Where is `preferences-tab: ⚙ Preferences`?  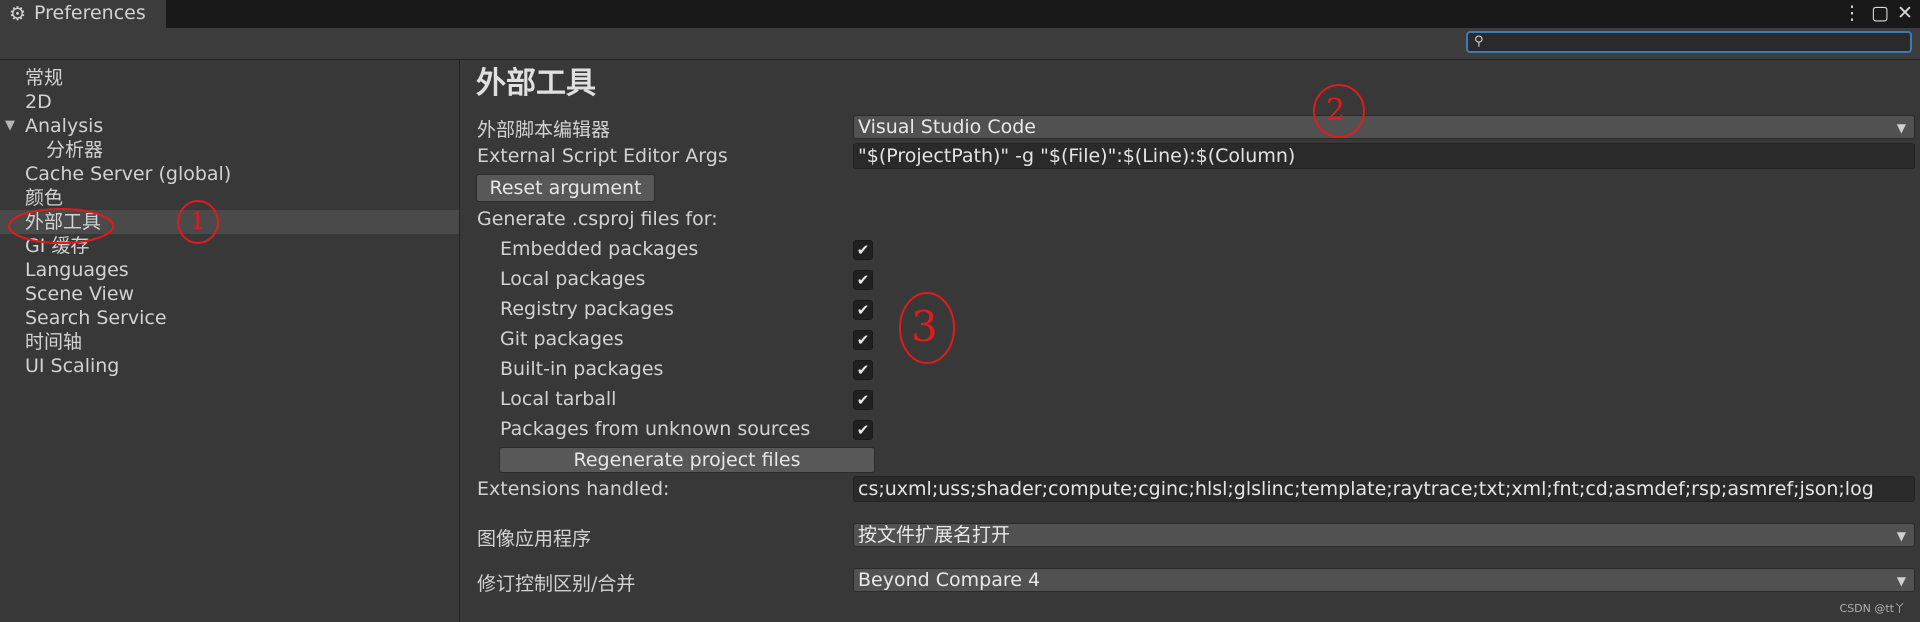
preferences-tab: ⚙ Preferences is located at coordinates (83, 14).